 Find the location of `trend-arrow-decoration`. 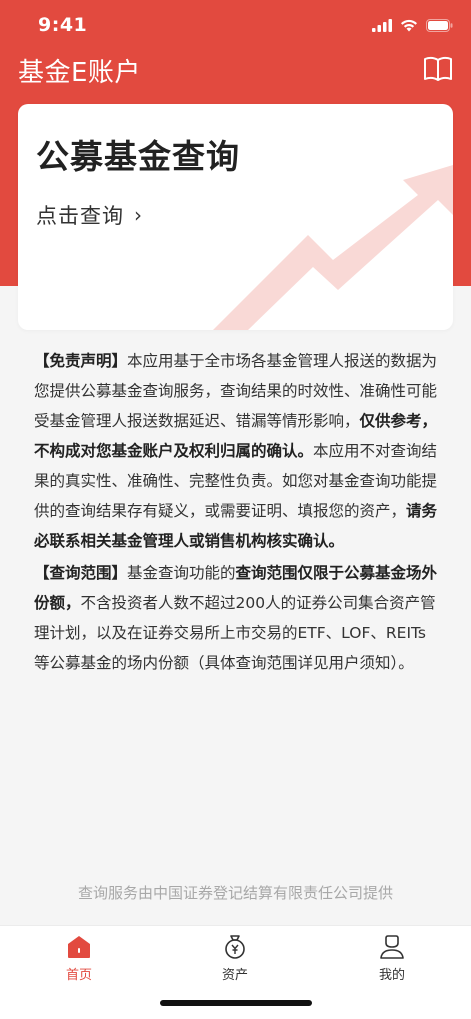

trend-arrow-decoration is located at coordinates (333, 247).